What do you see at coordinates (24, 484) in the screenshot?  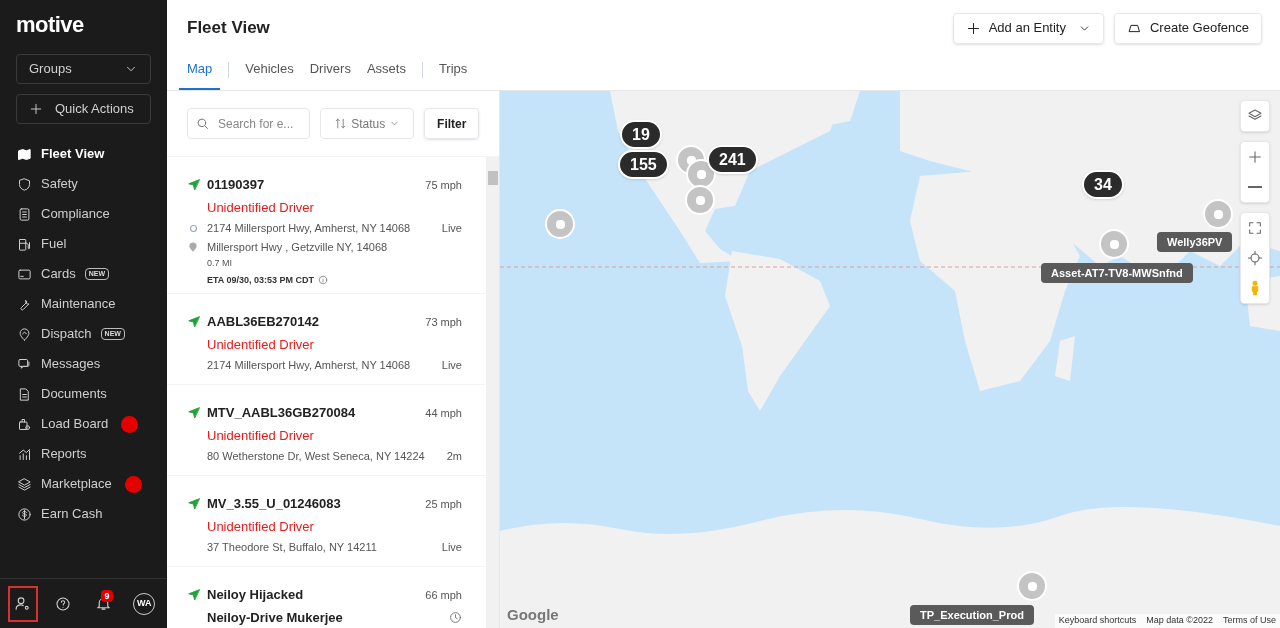 I see `layers-icon` at bounding box center [24, 484].